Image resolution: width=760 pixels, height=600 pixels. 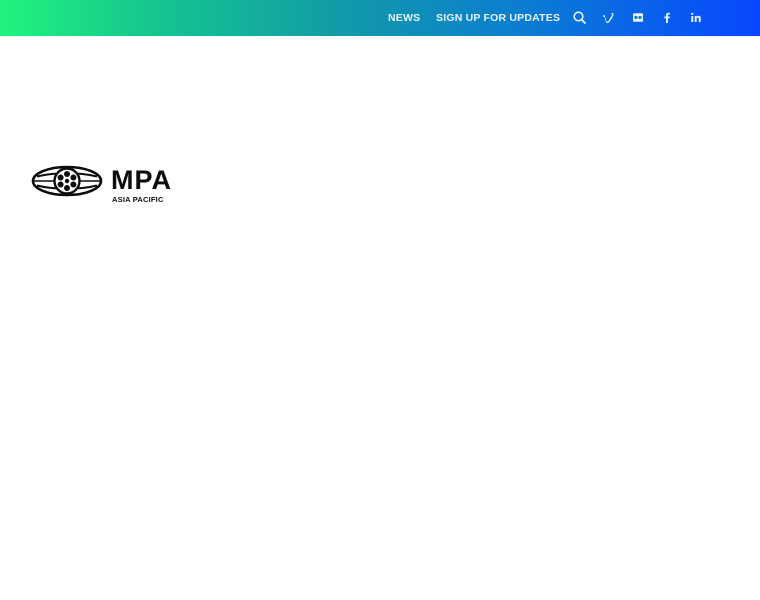 I want to click on top-navigation-bar: NEWS SIGN UP FOR UPDATES, so click(x=380, y=18).